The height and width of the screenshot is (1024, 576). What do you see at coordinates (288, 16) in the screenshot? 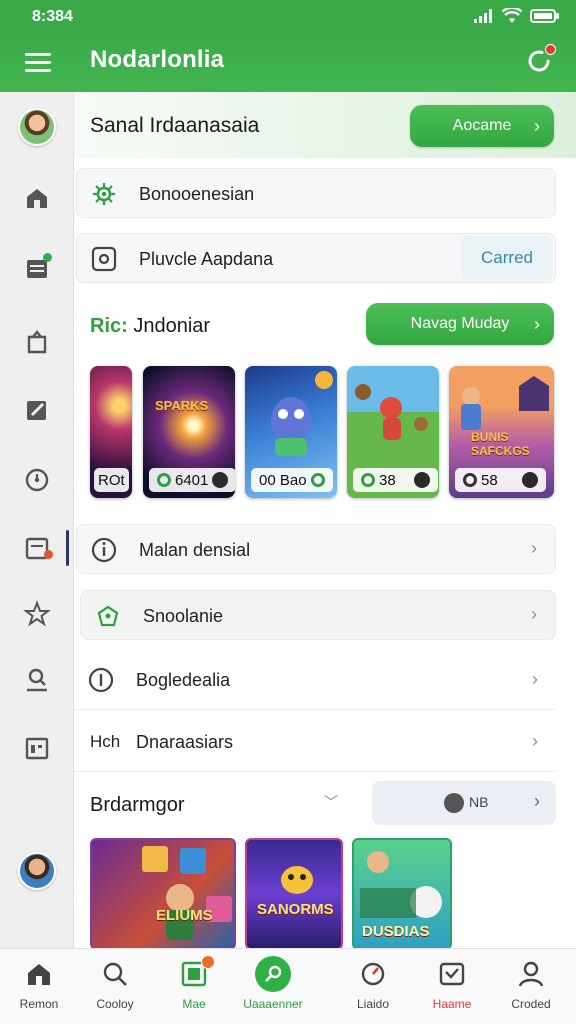
I see `status-bar: 8:384` at bounding box center [288, 16].